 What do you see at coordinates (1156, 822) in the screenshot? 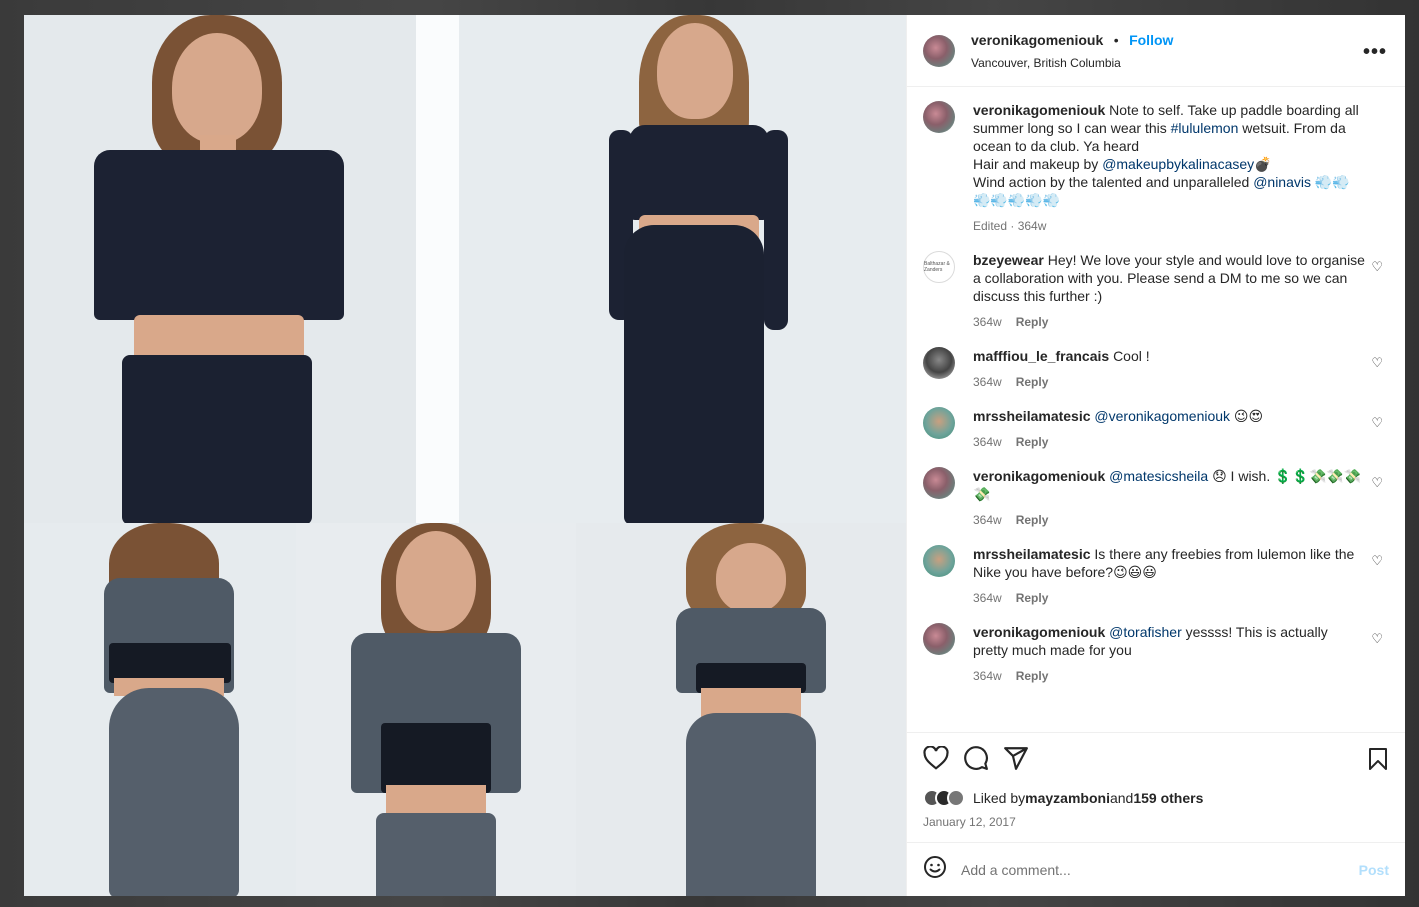
I see `post-date: January 12, 2017` at bounding box center [1156, 822].